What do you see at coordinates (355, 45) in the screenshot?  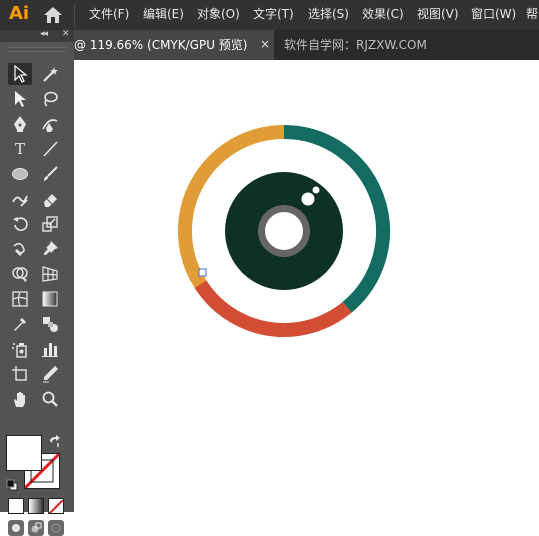 I see `tab-other-document: 软件自学网：RJZXW.COM` at bounding box center [355, 45].